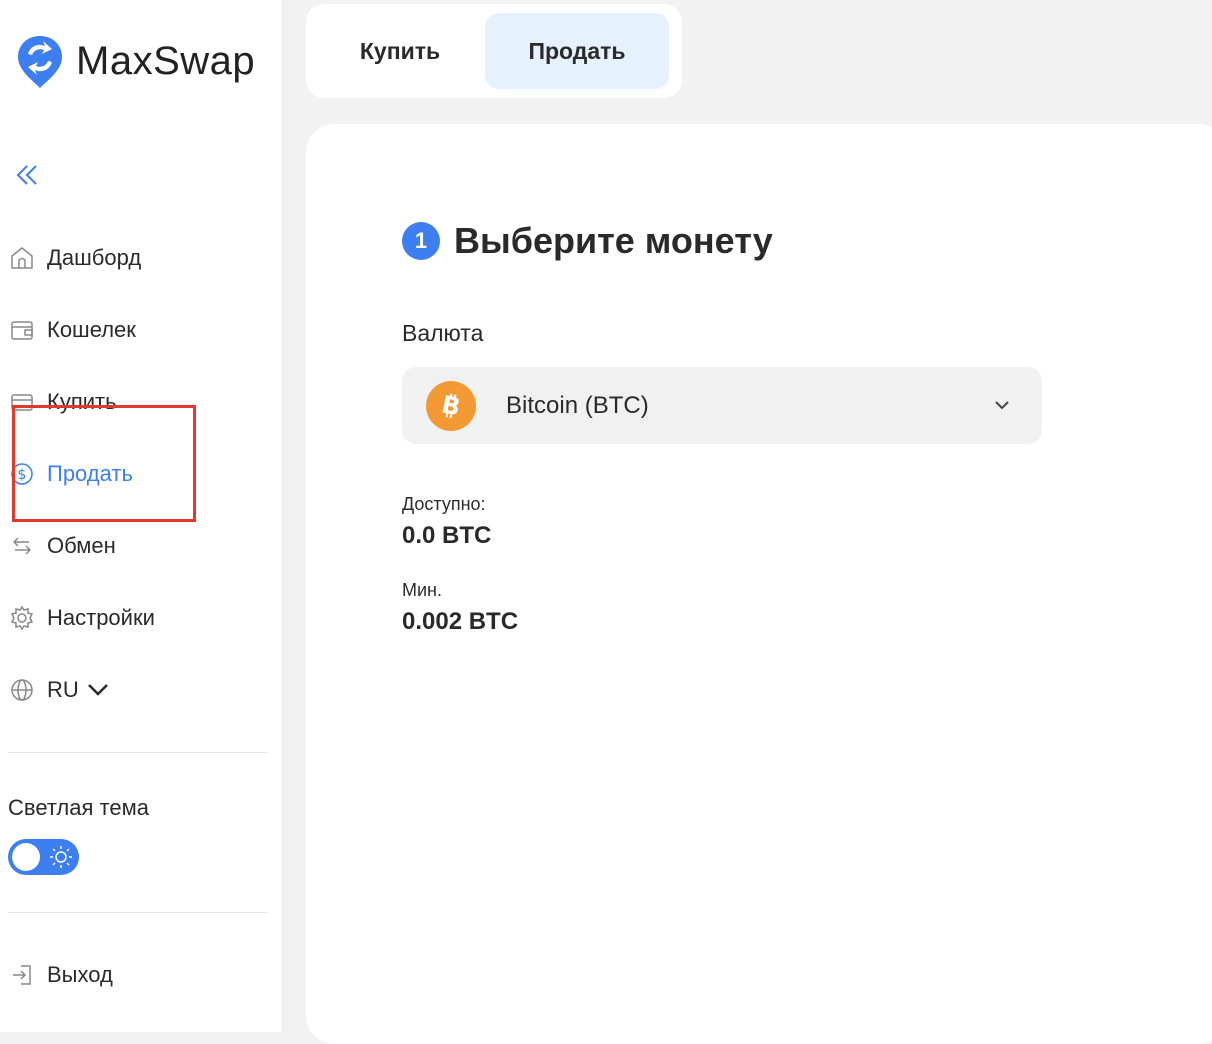 The width and height of the screenshot is (1212, 1044). I want to click on brand-name: MaxSwap, so click(166, 60).